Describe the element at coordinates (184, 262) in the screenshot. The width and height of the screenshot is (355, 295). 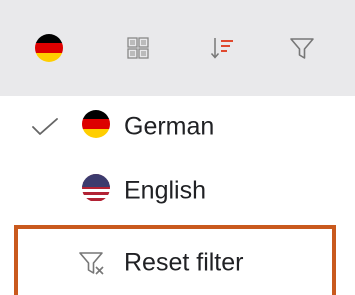
I see `reset-filter-label: Reset filter` at that location.